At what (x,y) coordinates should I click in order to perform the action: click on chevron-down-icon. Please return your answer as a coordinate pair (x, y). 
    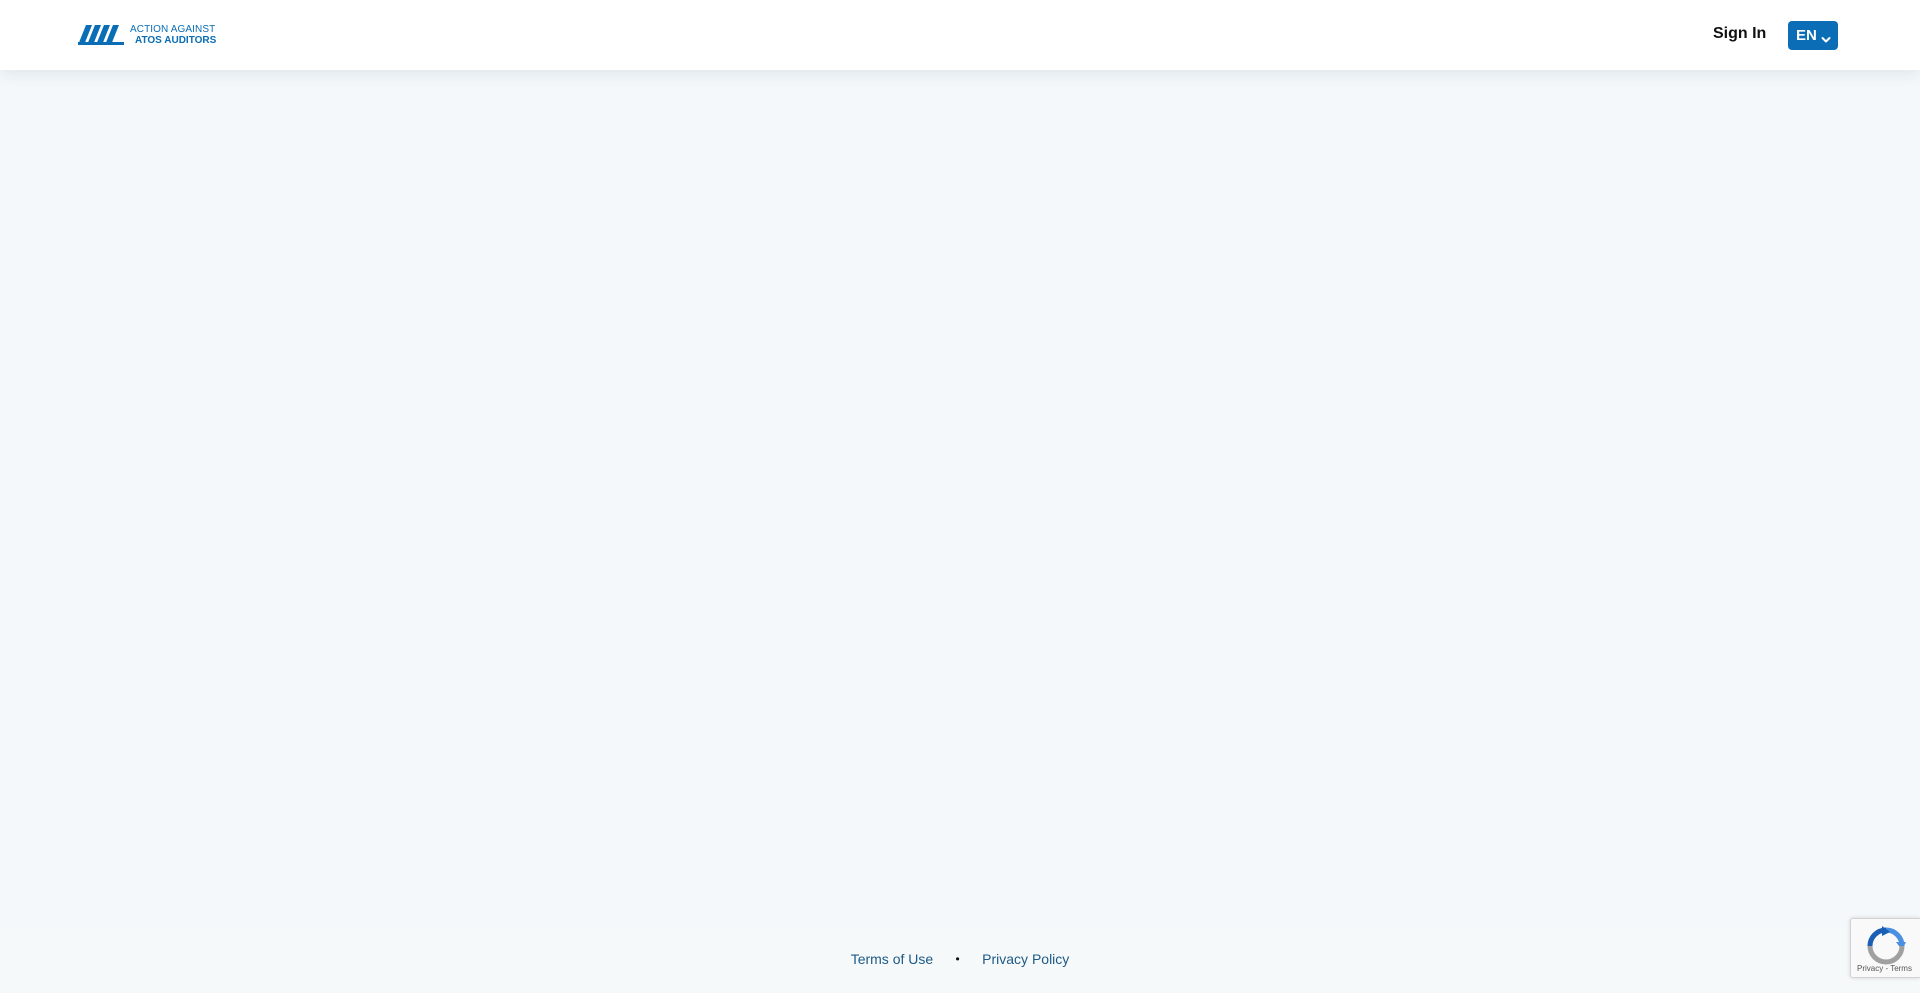
    Looking at the image, I should click on (1826, 40).